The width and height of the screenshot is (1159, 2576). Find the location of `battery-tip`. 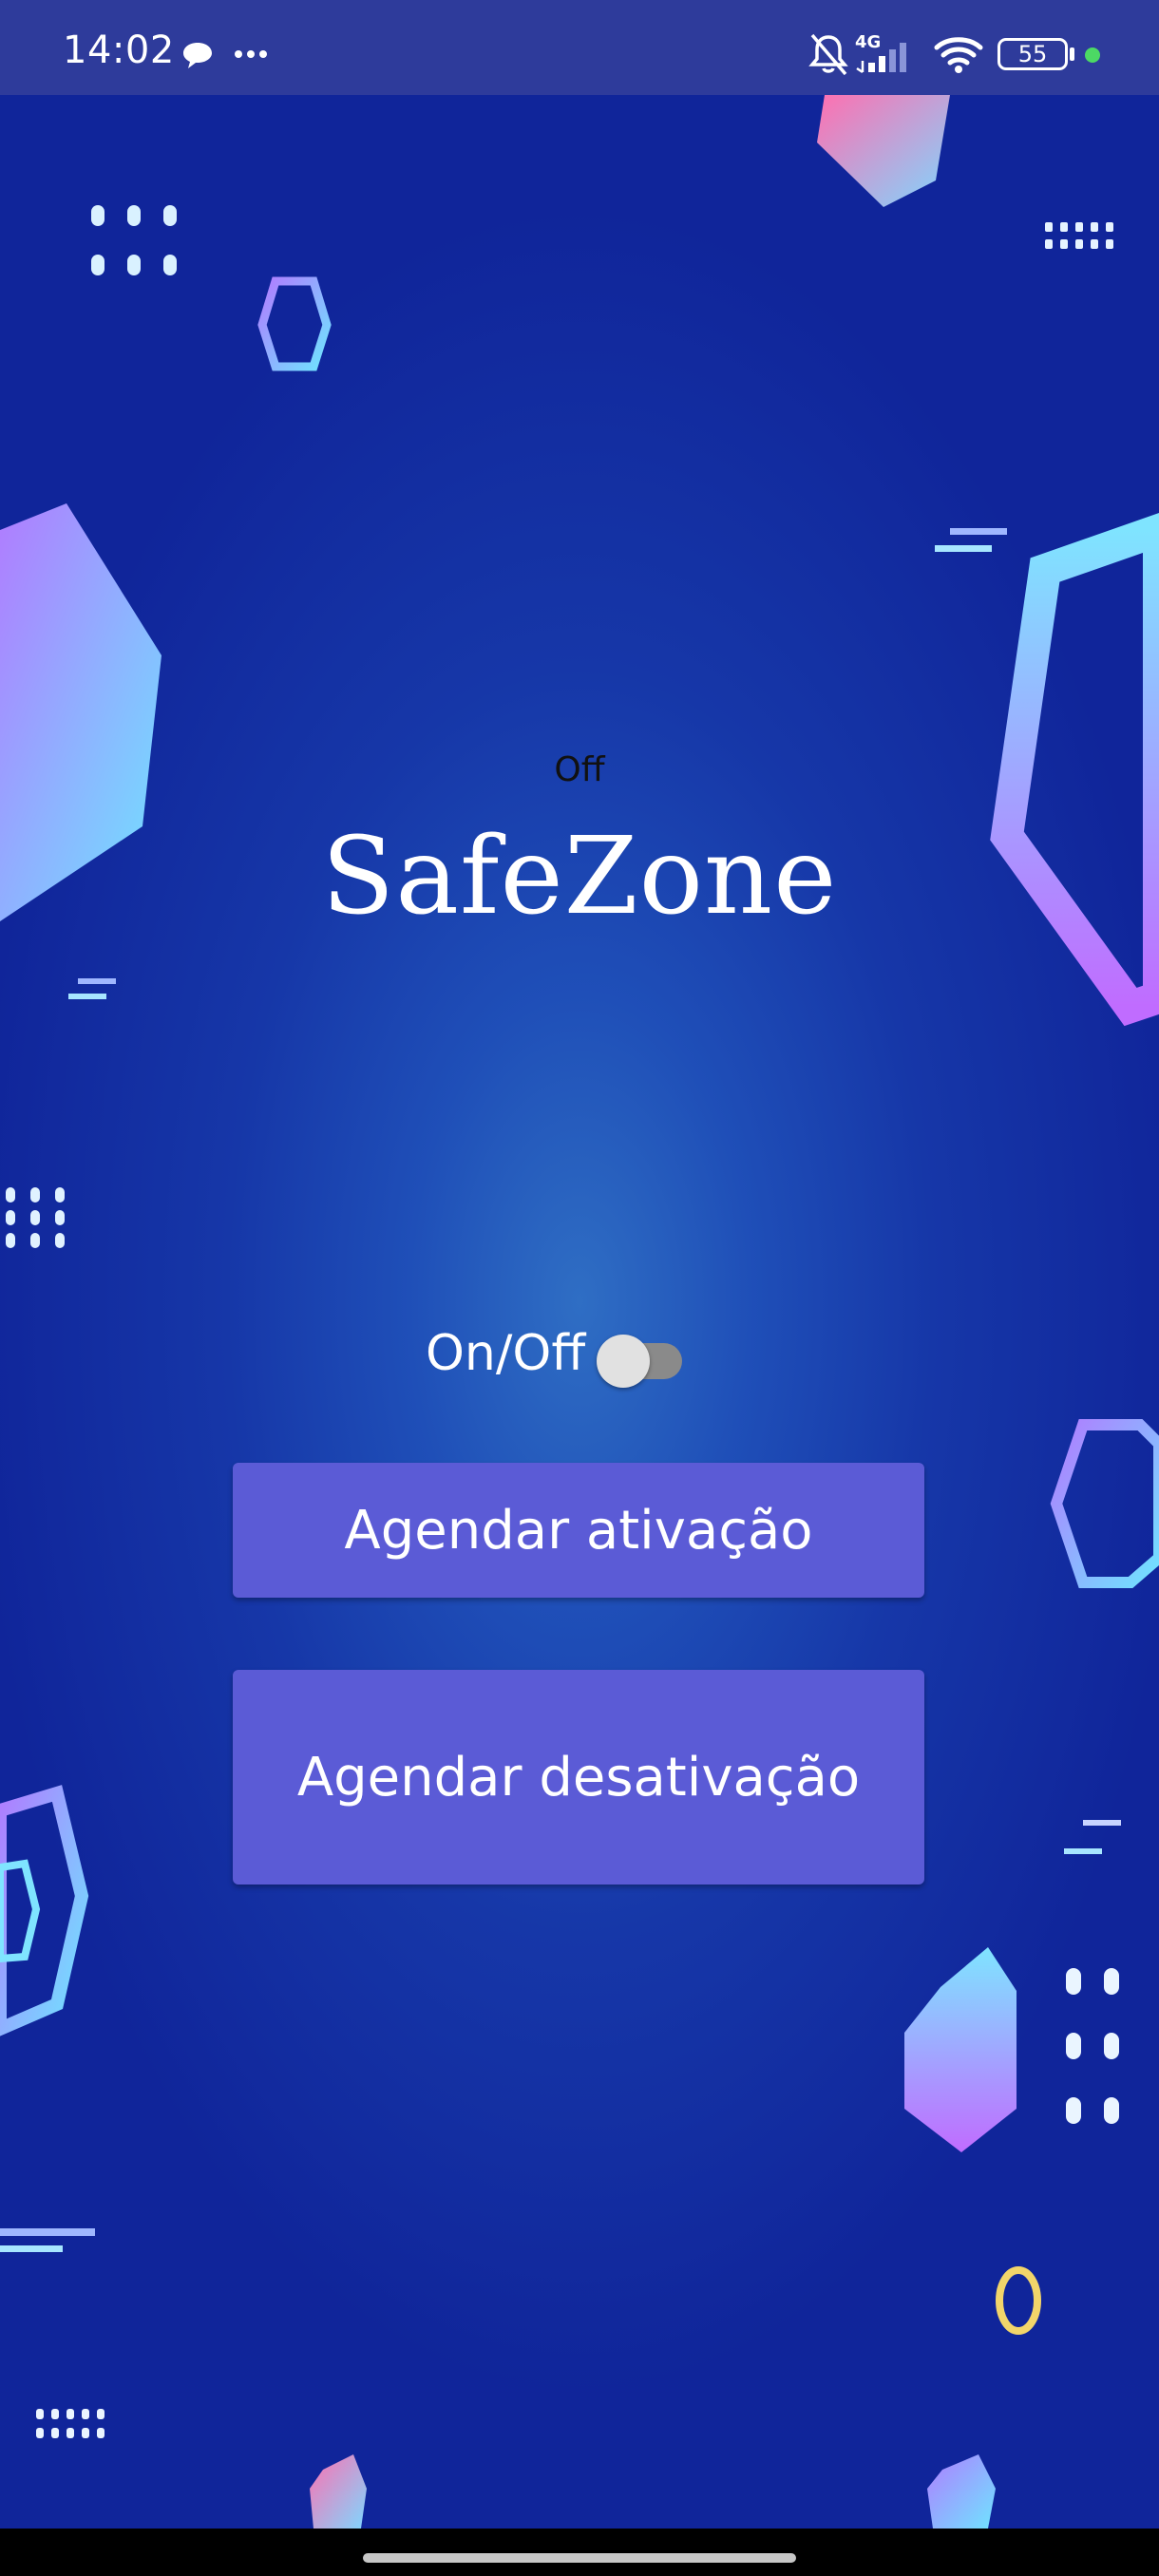

battery-tip is located at coordinates (1072, 54).